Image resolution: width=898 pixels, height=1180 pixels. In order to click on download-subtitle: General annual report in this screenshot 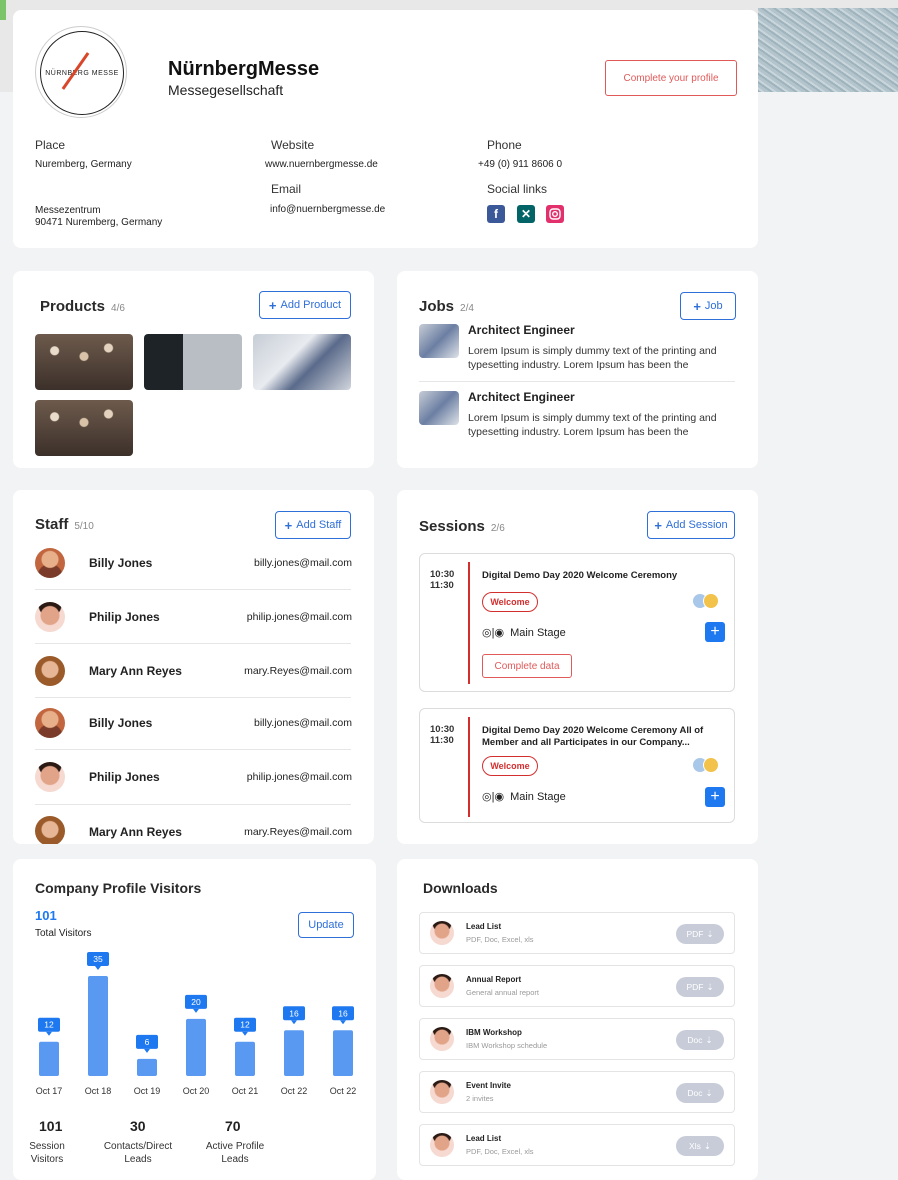, I will do `click(502, 992)`.